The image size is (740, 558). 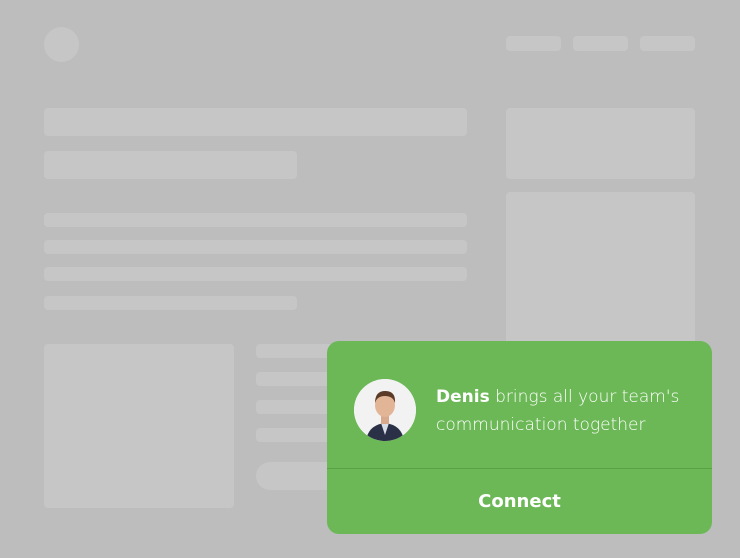 I want to click on connect-button-label: Connect, so click(x=519, y=501).